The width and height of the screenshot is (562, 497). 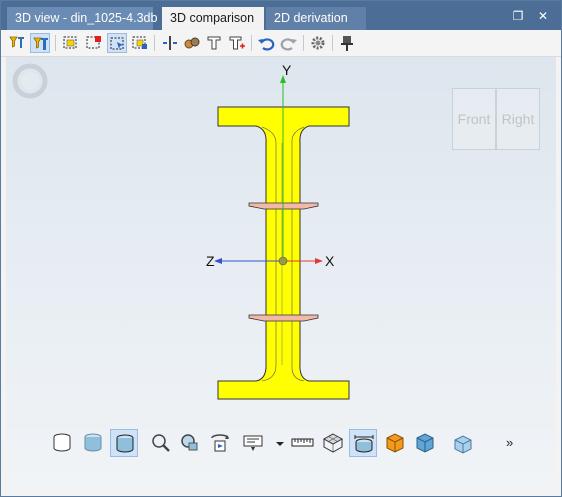 What do you see at coordinates (281, 415) in the screenshot?
I see `floor-haze` at bounding box center [281, 415].